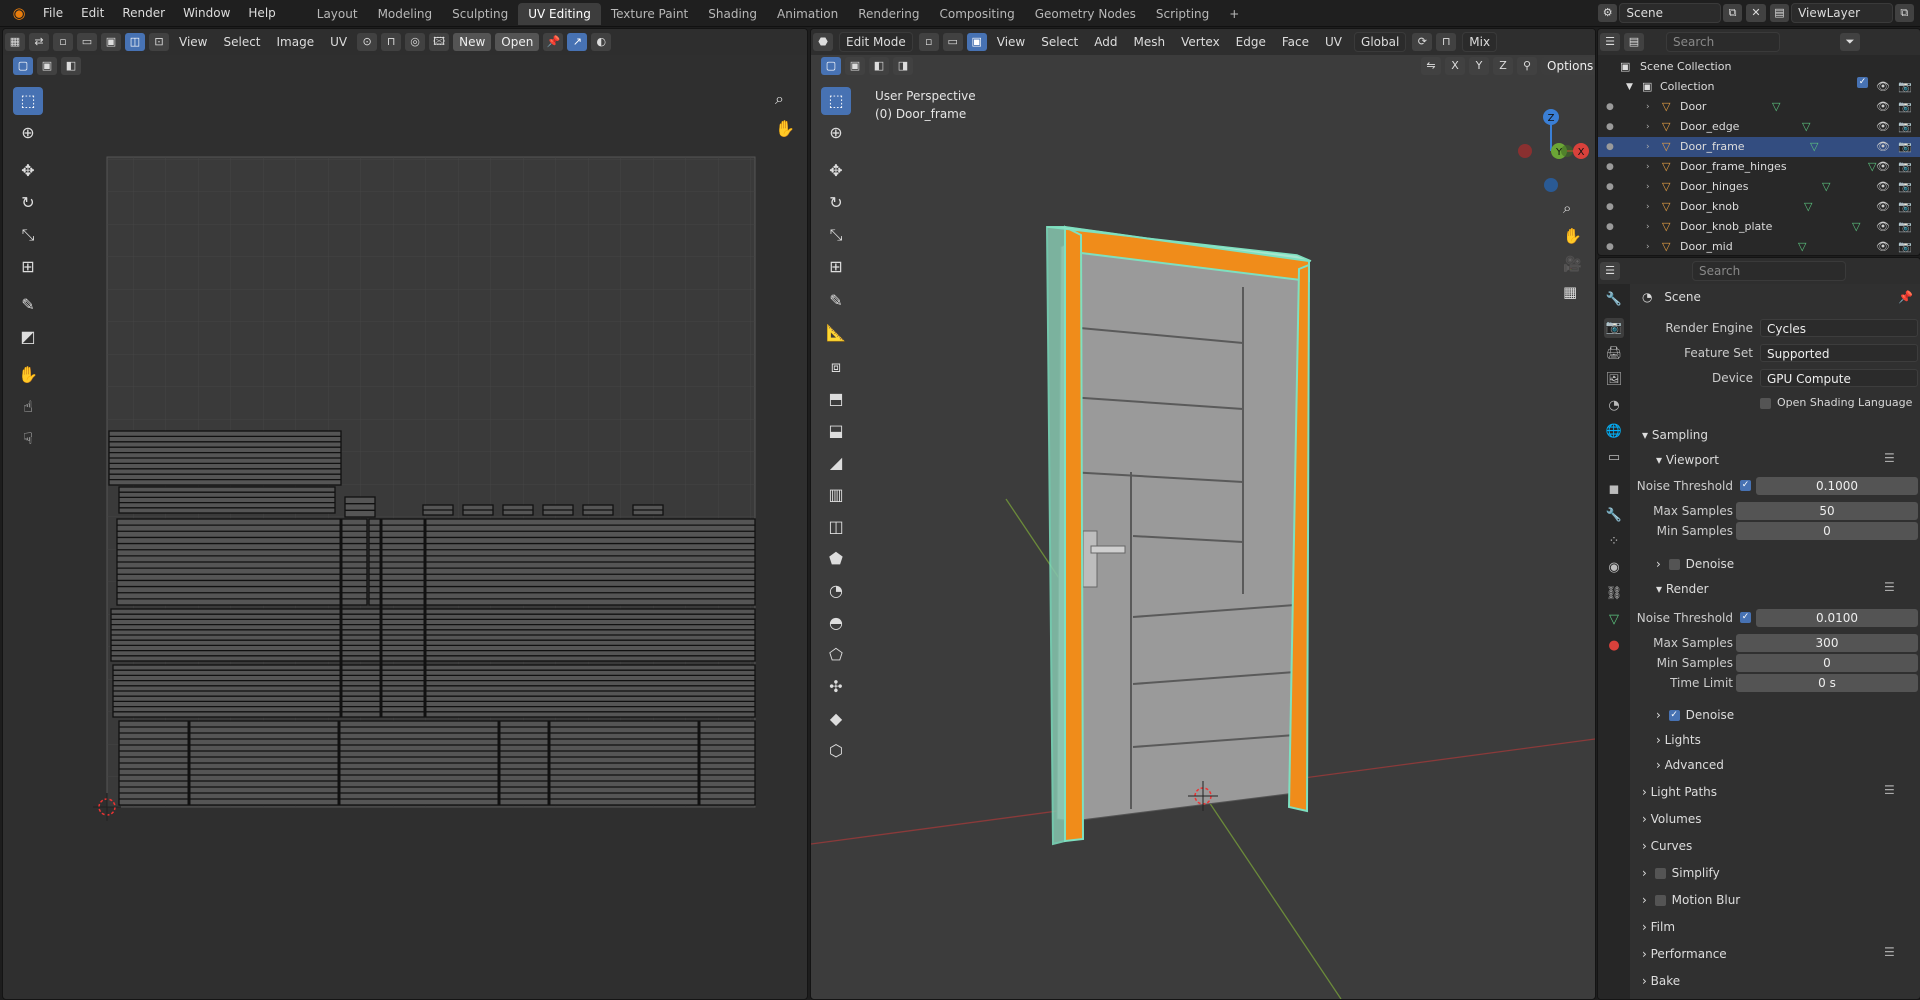  Describe the element at coordinates (1759, 207) in the screenshot. I see `outliner-item: ● › ▽ Door_knob ▽ 👁 📷` at that location.